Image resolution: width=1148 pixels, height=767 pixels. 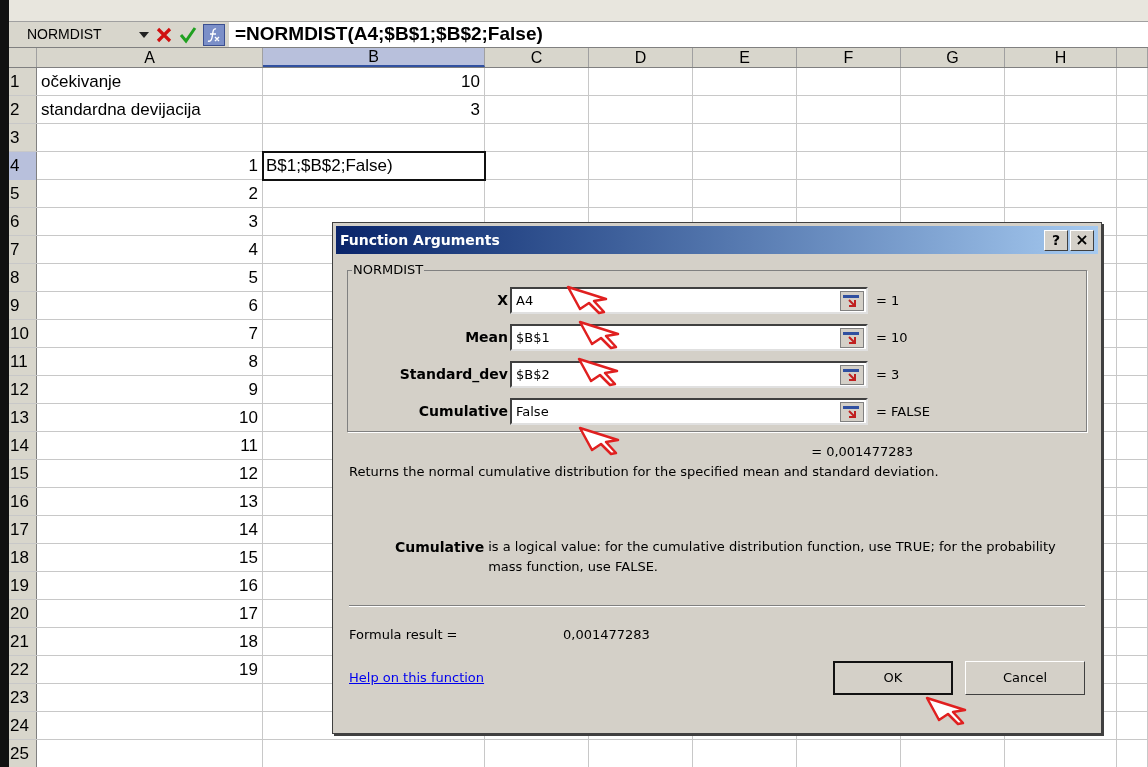 I want to click on row-header: 25, so click(x=23, y=753).